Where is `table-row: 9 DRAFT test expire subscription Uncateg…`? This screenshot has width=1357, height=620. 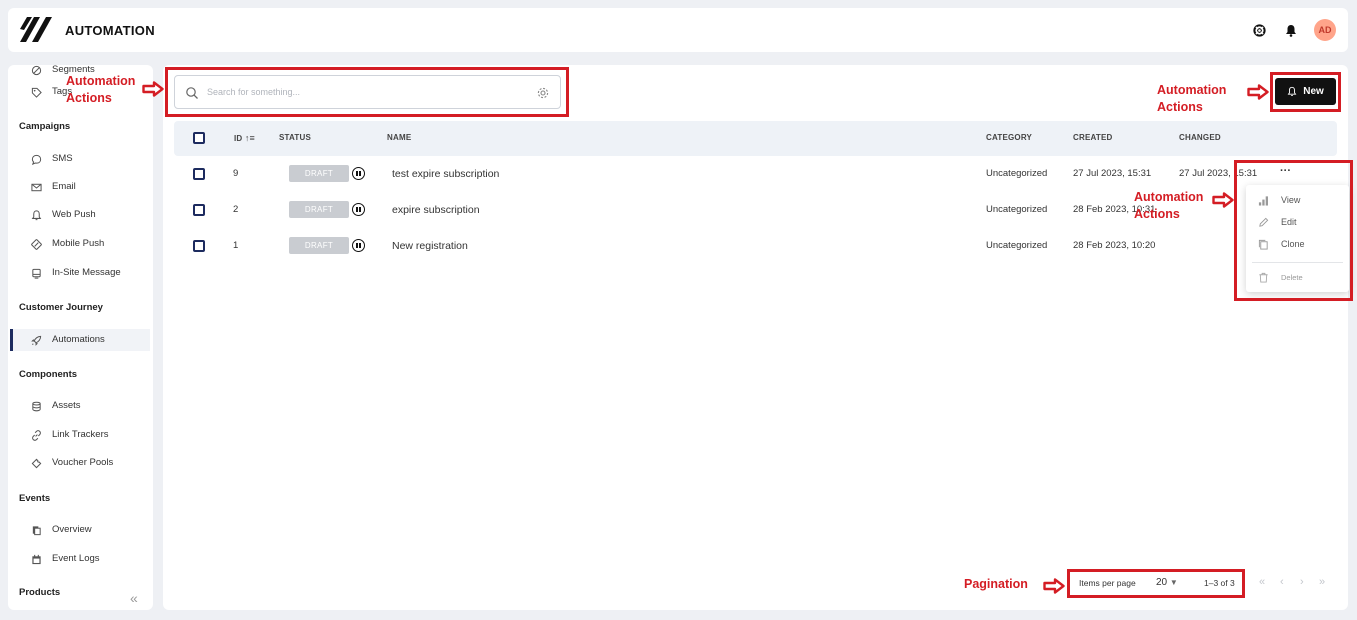
table-row: 9 DRAFT test expire subscription Uncateg… is located at coordinates (755, 174).